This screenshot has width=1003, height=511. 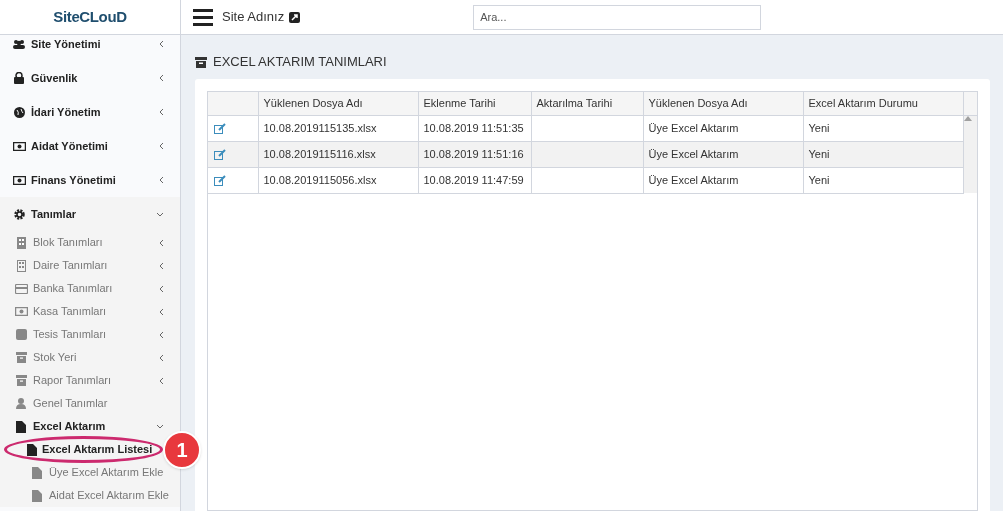 What do you see at coordinates (90, 78) in the screenshot?
I see `sidebar-item: Güvenlik` at bounding box center [90, 78].